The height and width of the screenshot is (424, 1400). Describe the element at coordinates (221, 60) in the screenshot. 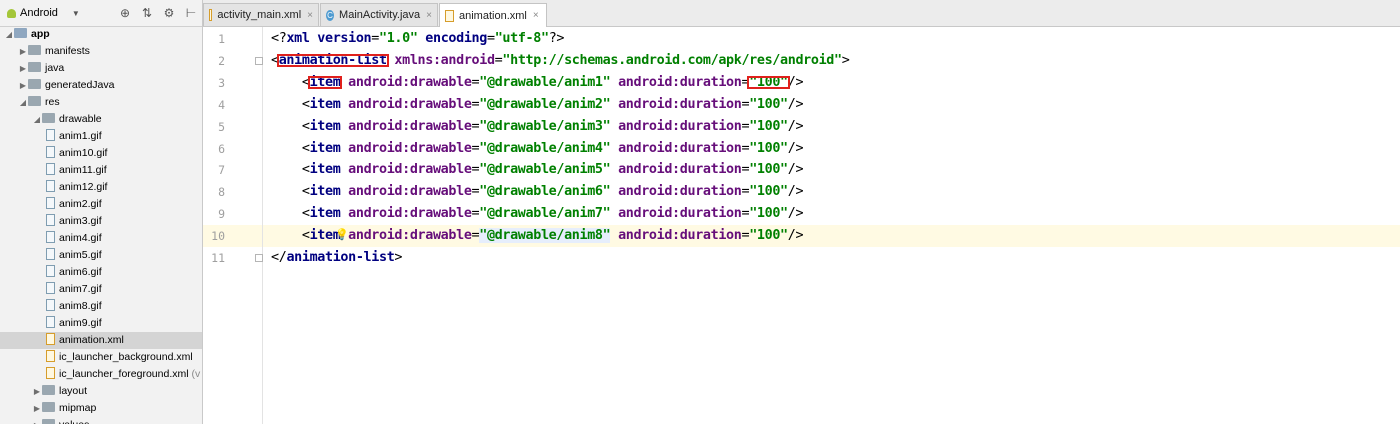

I see `line-number: 2` at that location.